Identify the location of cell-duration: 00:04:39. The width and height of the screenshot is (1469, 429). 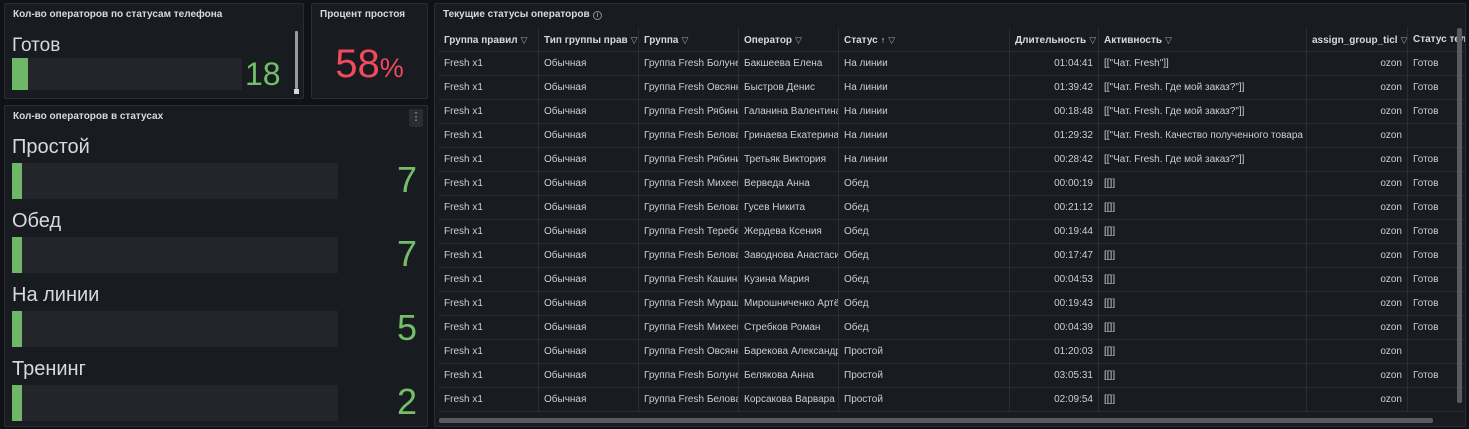
(1054, 328).